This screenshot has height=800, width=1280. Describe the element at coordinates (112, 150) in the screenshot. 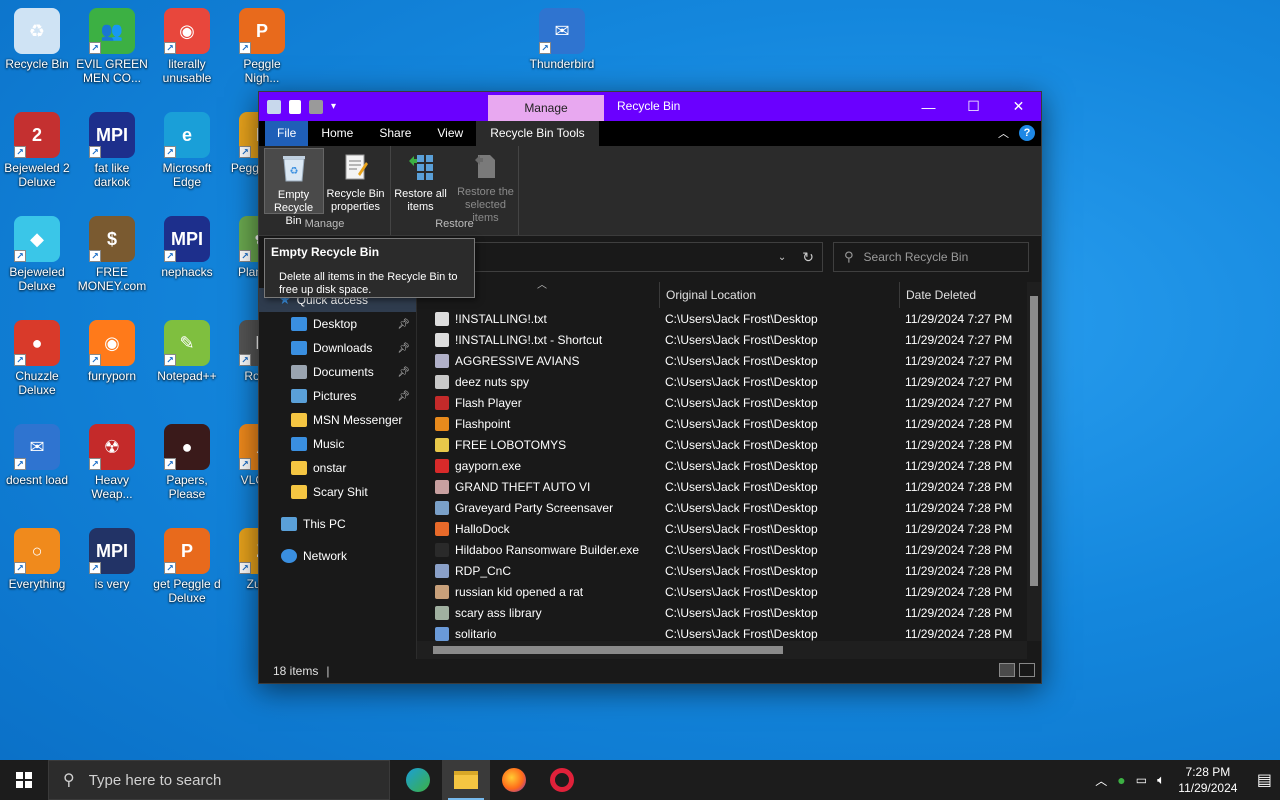

I see `desktop-icon: MPI ↗ fat like darkok` at that location.